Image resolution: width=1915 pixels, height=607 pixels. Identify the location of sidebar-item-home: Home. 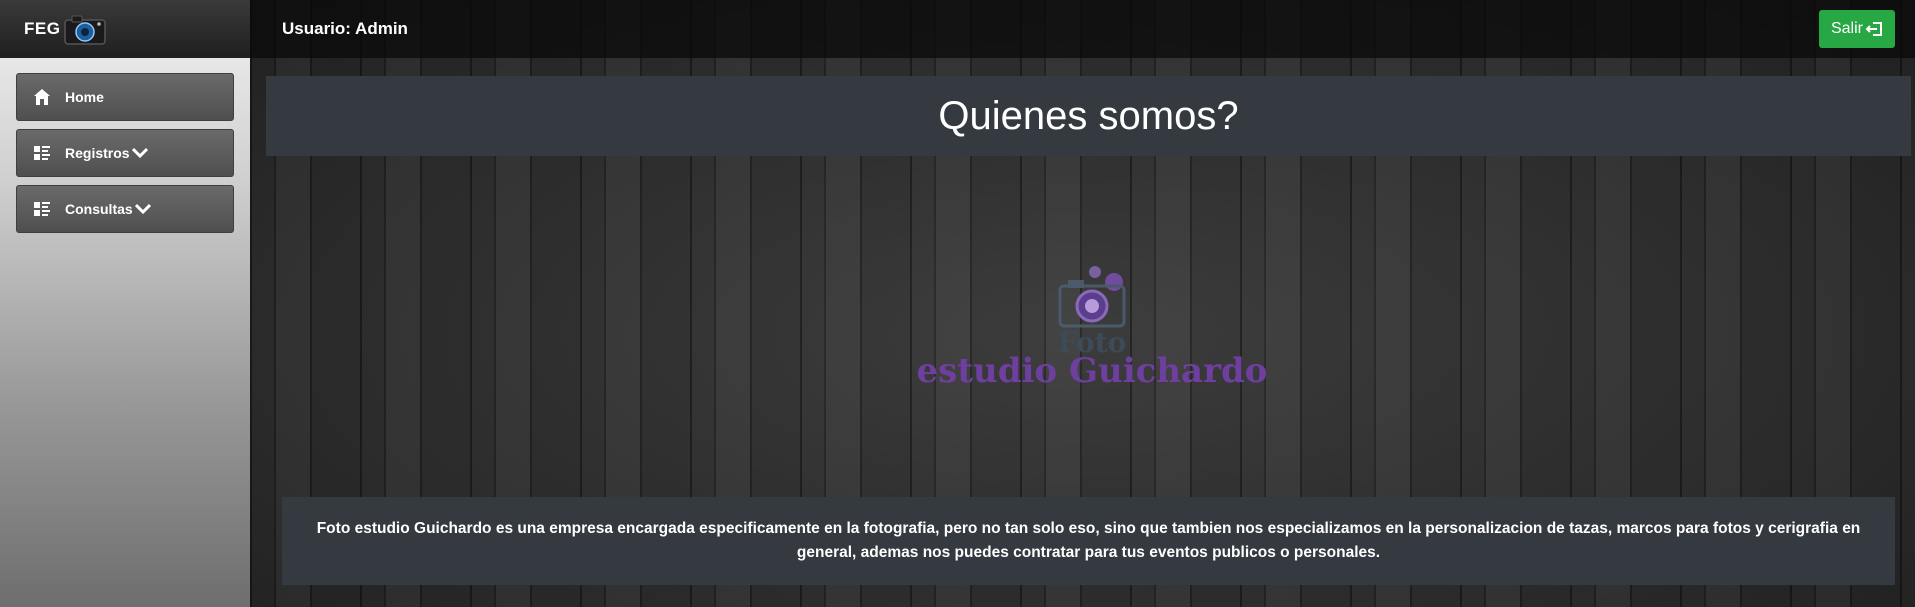
(125, 97).